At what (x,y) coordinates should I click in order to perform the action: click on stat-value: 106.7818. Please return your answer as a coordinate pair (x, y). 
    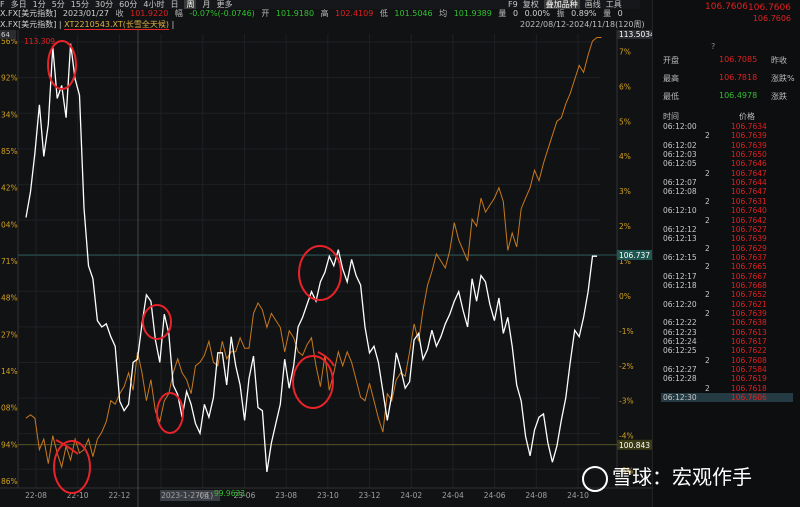
    Looking at the image, I should click on (738, 77).